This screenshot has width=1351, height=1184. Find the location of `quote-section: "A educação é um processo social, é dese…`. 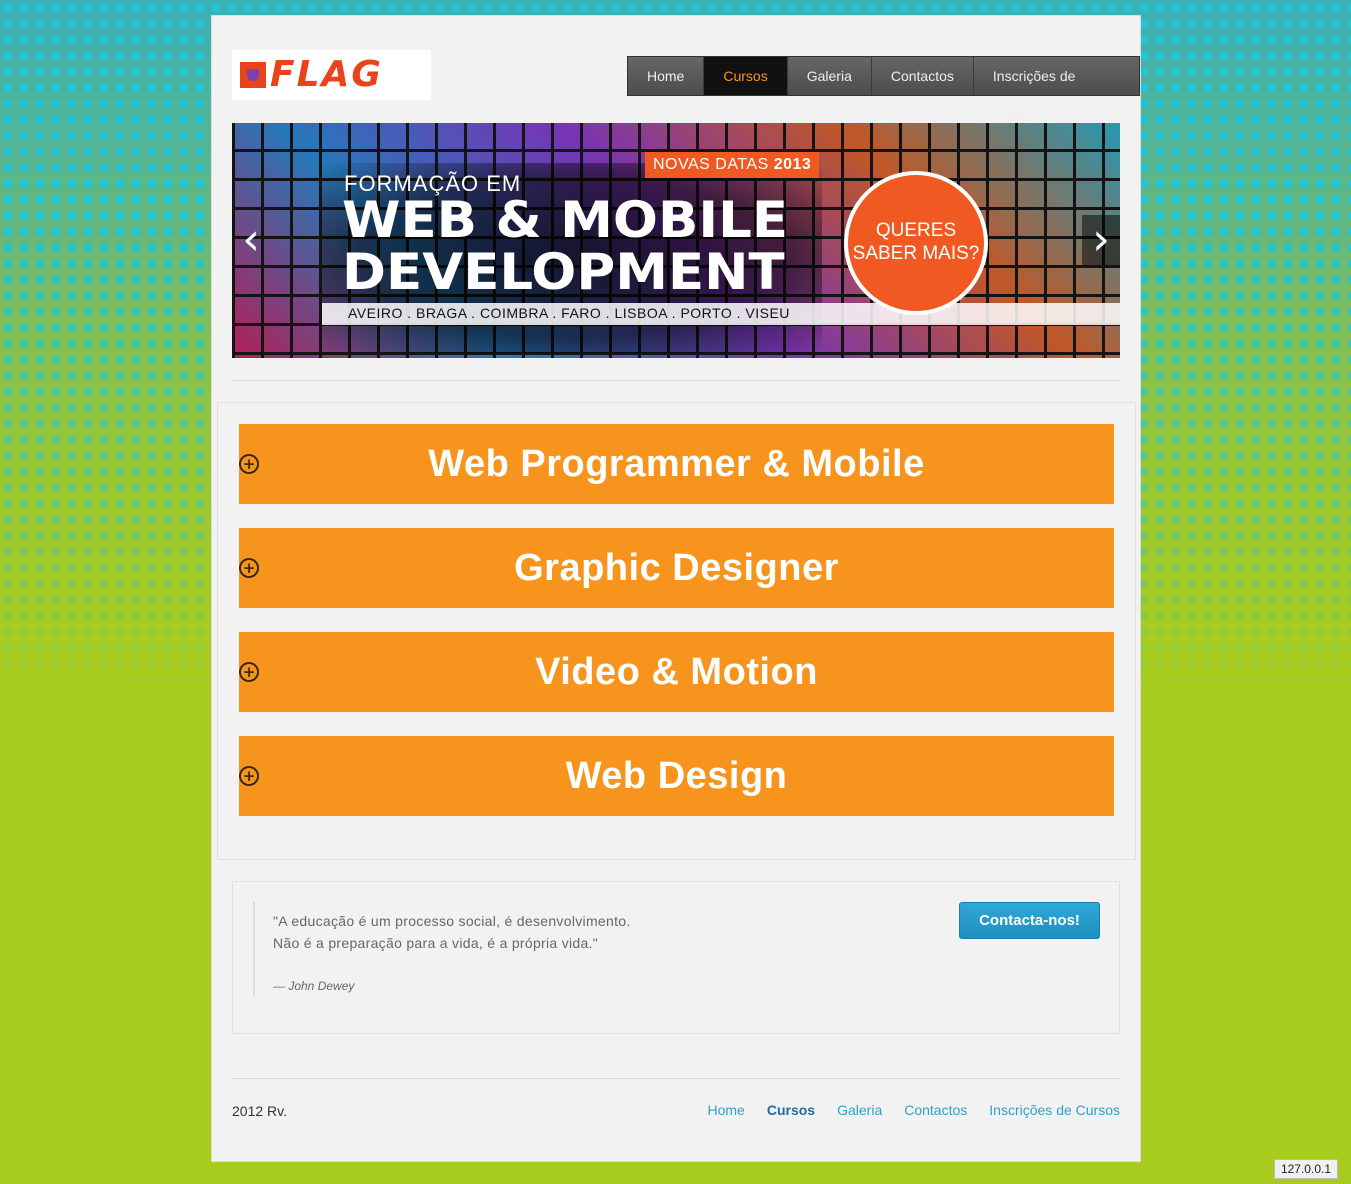

quote-section: "A educação é um processo social, é dese… is located at coordinates (676, 957).